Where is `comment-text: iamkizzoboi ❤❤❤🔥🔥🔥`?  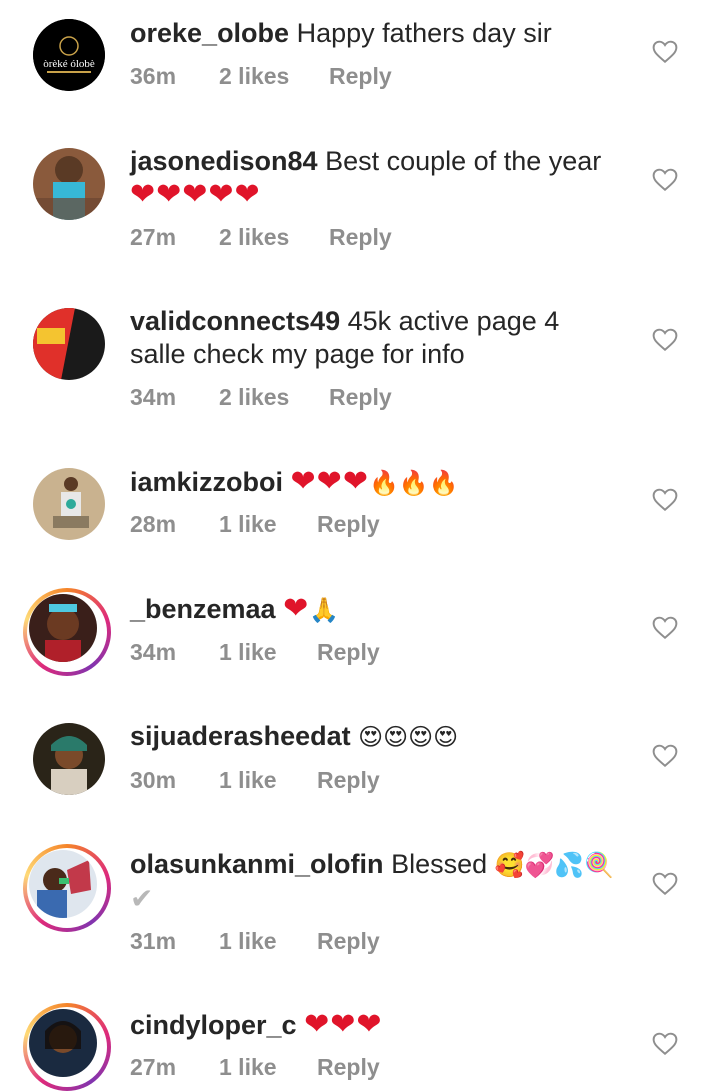
comment-text: iamkizzoboi ❤❤❤🔥🔥🔥 is located at coordinates (380, 482).